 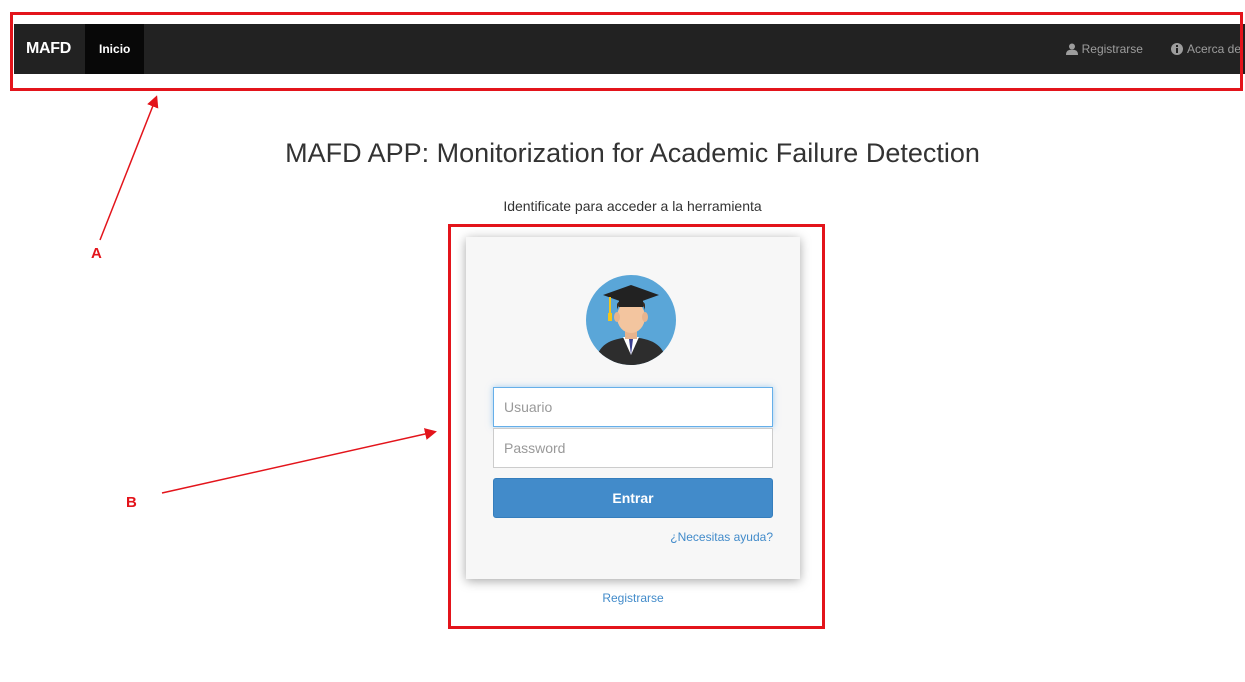 I want to click on annotation-arrow-b, so click(x=299, y=461).